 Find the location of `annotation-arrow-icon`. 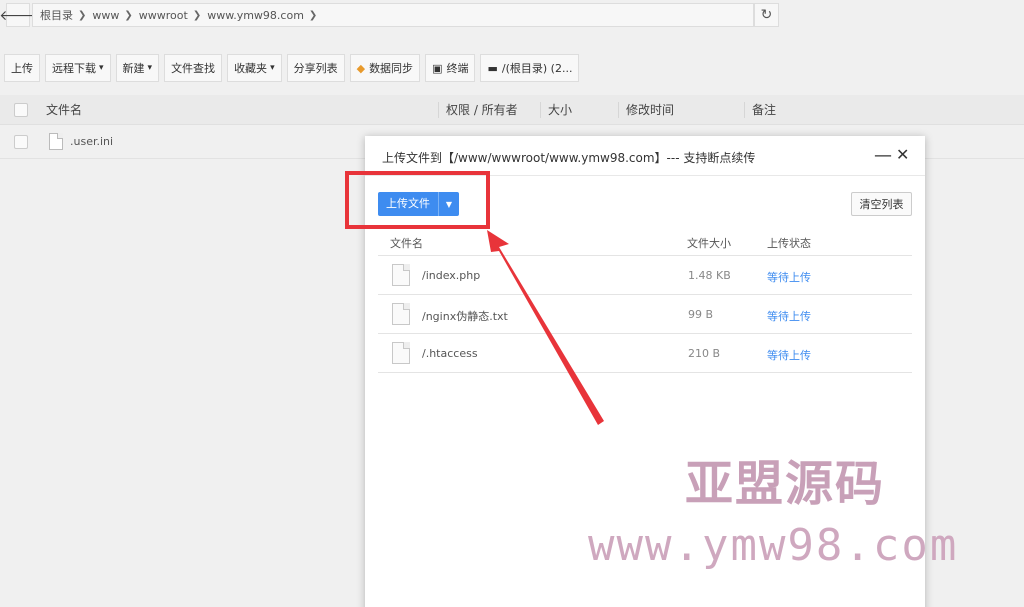

annotation-arrow-icon is located at coordinates (545, 327).